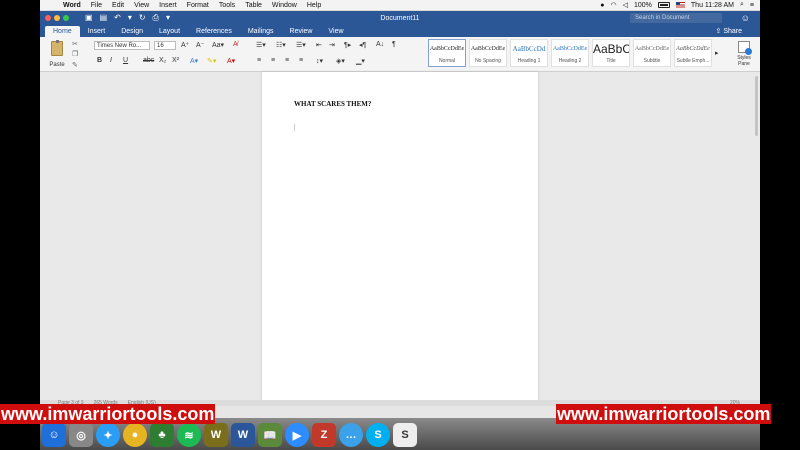 The image size is (800, 450). What do you see at coordinates (340, 61) in the screenshot?
I see `shading-icon: ◈▾` at bounding box center [340, 61].